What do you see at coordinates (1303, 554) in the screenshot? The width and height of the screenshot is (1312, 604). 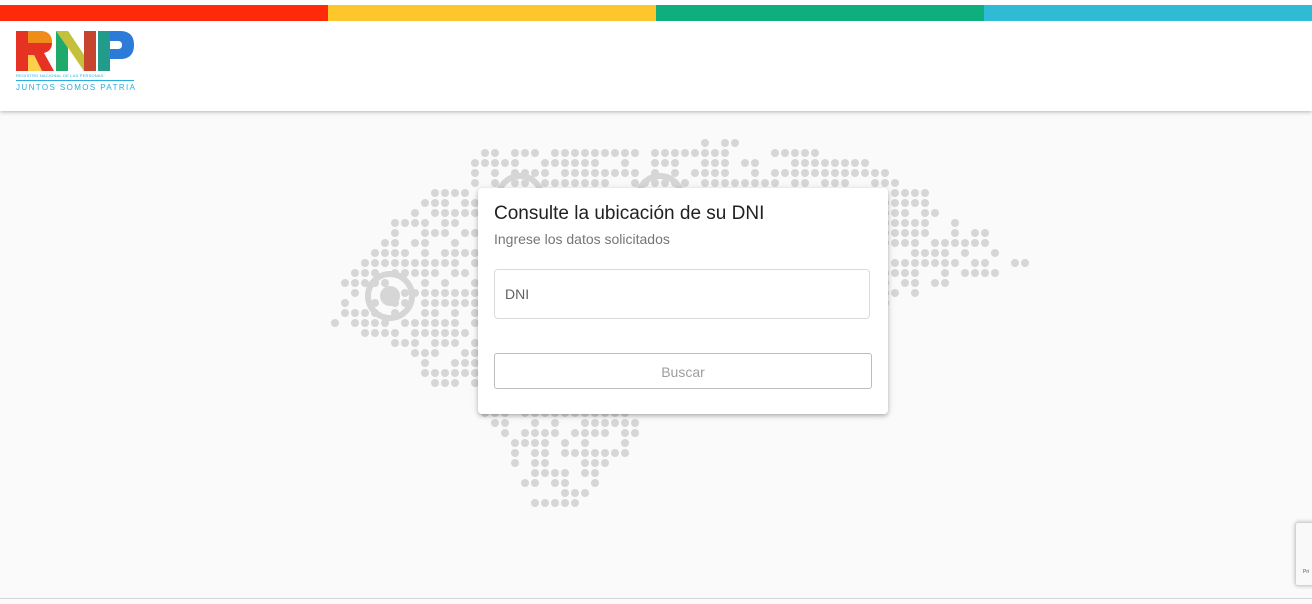 I see `recaptcha-badge: Pri` at bounding box center [1303, 554].